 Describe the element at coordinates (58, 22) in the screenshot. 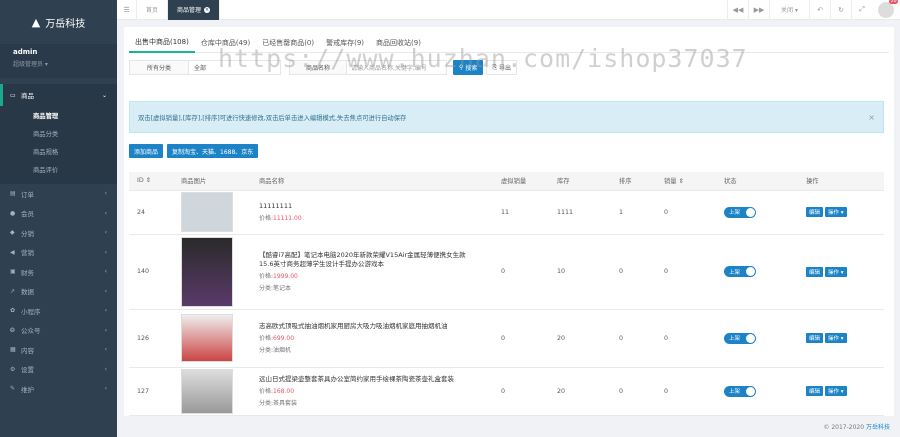

I see `brand-logo: ▲ 万岳科技` at that location.